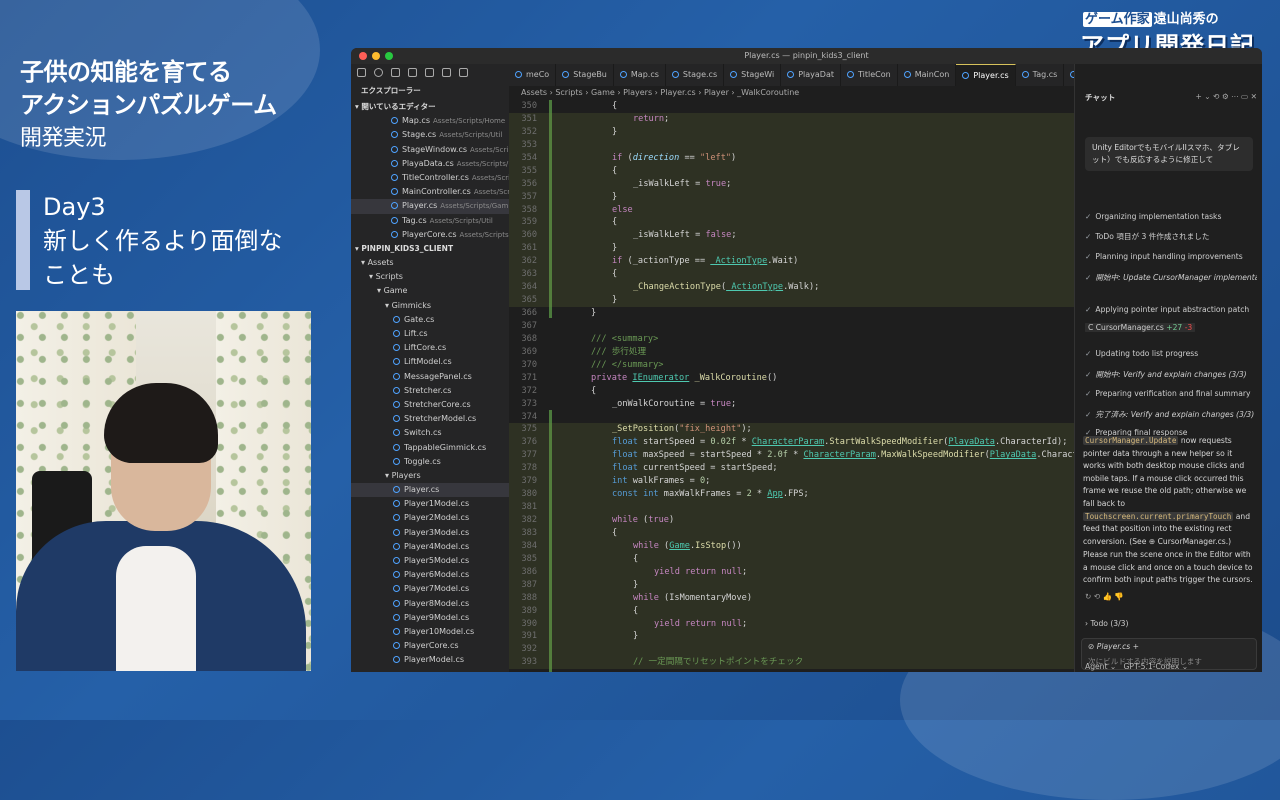  I want to click on file-item: PlayerModel.cs, so click(430, 660).